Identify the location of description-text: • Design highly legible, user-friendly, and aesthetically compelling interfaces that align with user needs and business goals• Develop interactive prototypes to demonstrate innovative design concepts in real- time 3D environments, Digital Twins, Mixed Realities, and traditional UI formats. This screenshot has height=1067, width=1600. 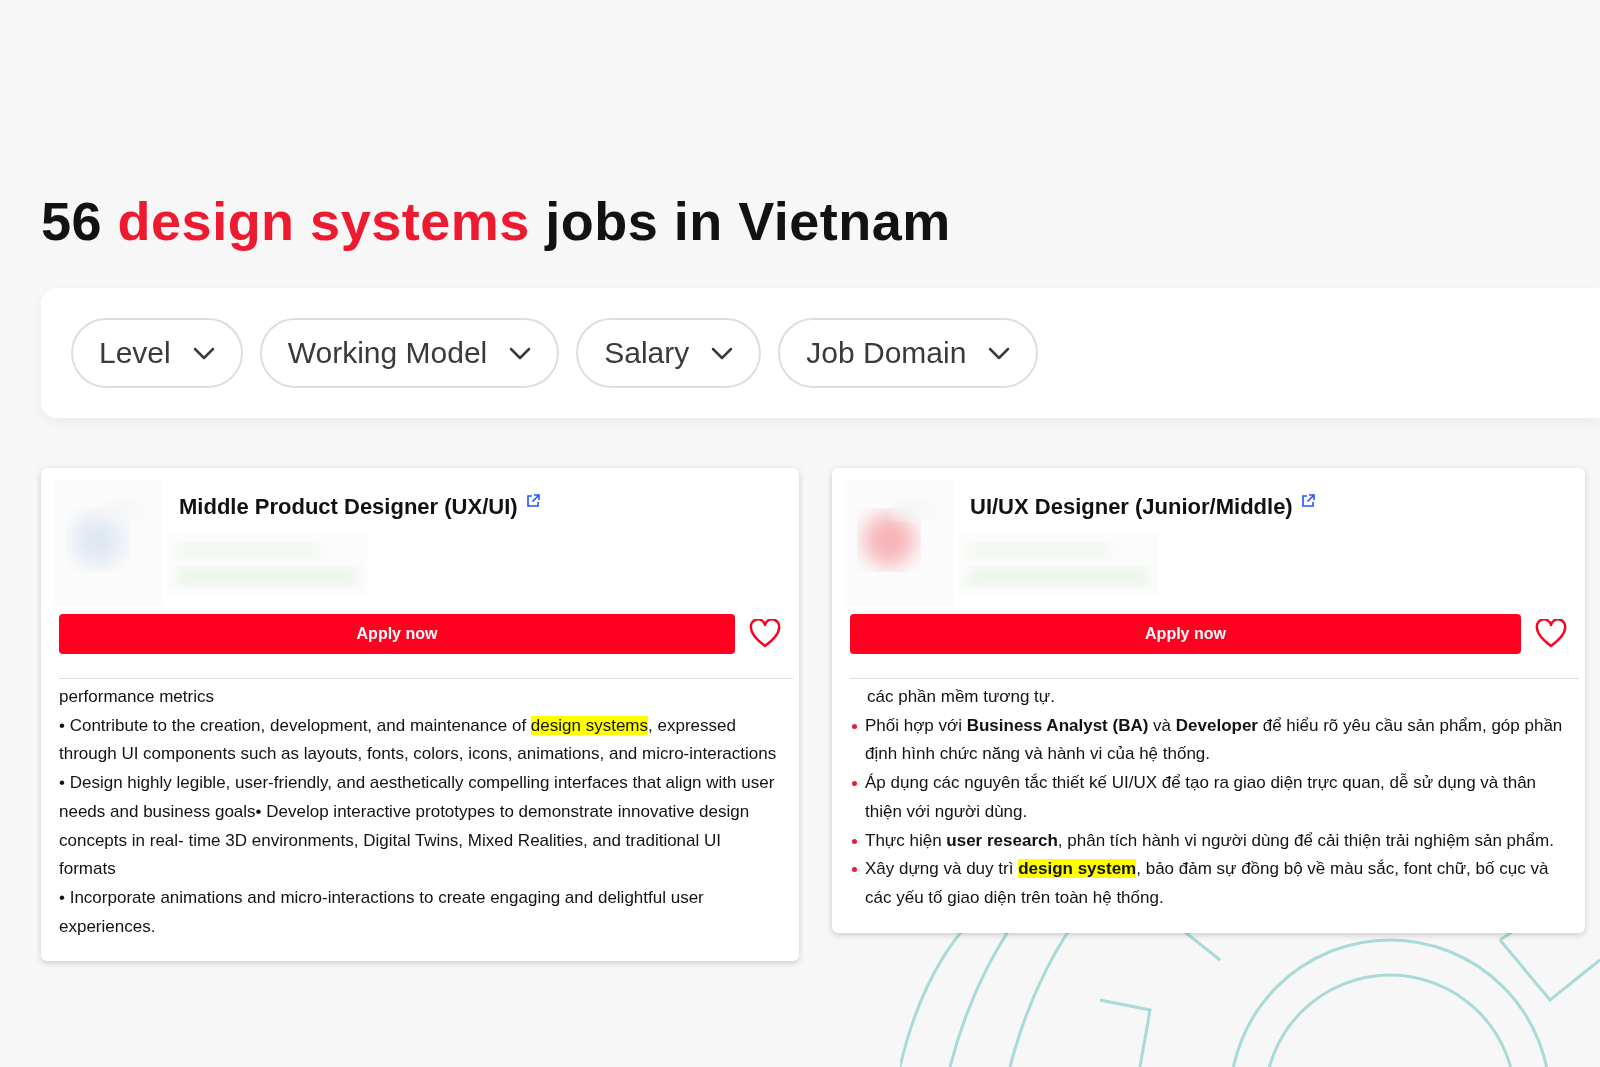
(417, 826).